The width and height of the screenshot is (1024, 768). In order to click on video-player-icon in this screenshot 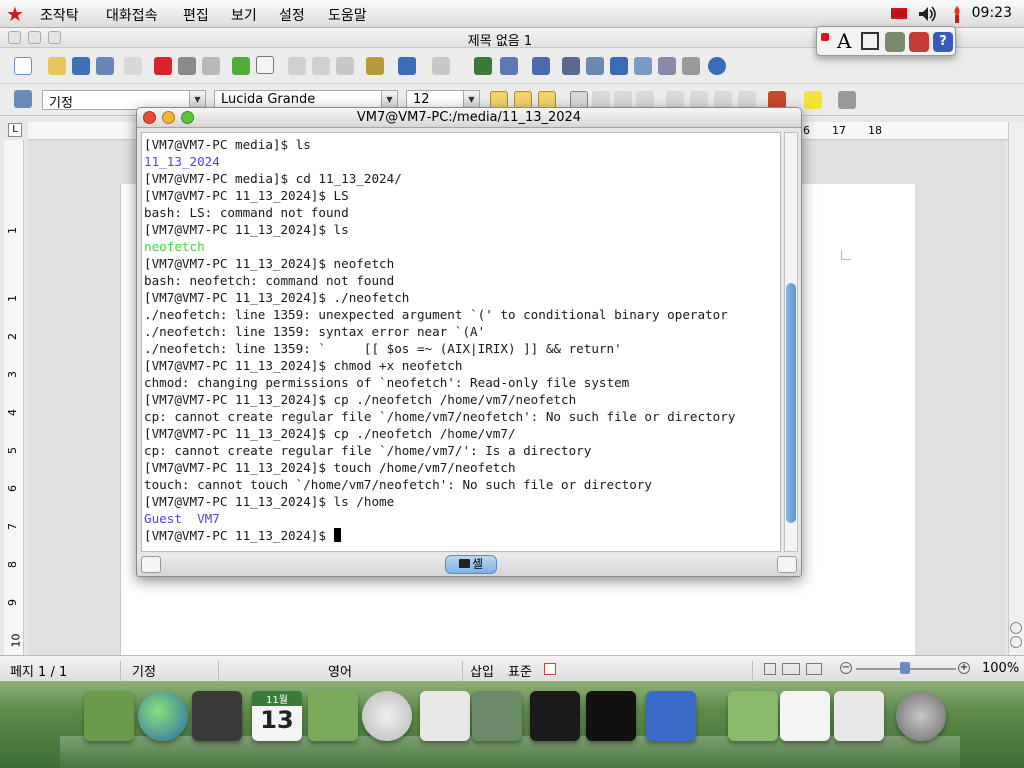, I will do `click(217, 716)`.